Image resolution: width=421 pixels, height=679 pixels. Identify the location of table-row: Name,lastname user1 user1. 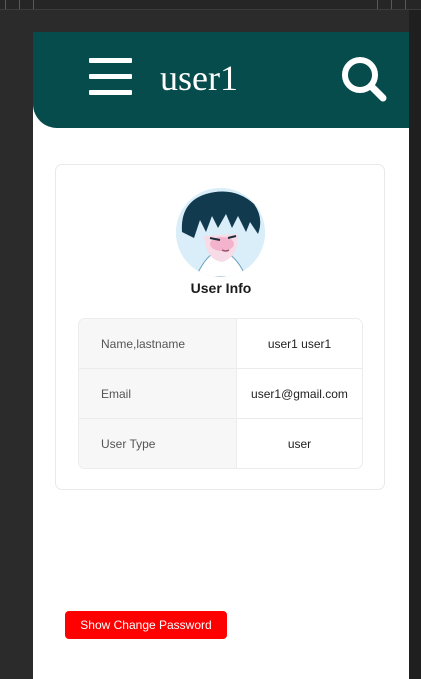
(220, 344).